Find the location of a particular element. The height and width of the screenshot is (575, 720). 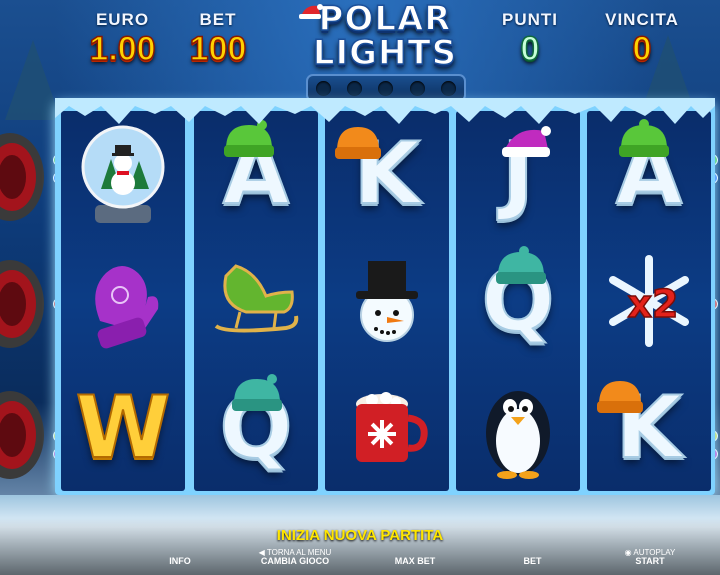

santa-hat-icon is located at coordinates (311, 11).